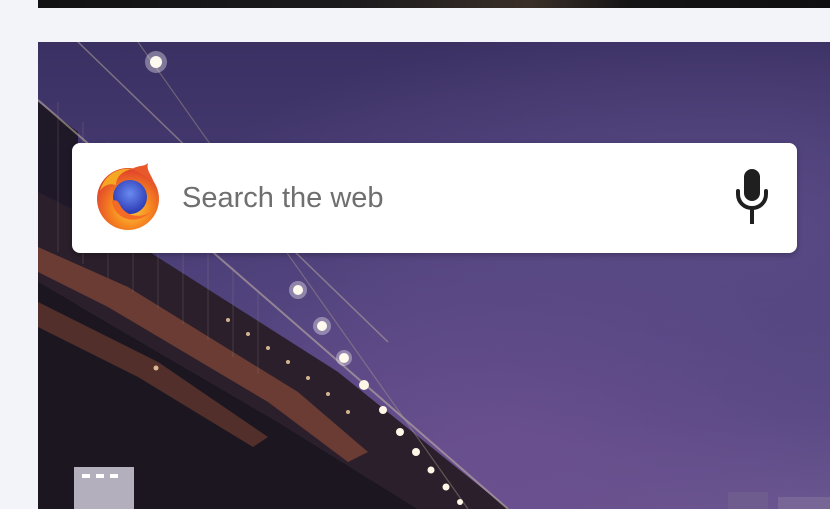  What do you see at coordinates (434, 4) in the screenshot?
I see `top-image-strip` at bounding box center [434, 4].